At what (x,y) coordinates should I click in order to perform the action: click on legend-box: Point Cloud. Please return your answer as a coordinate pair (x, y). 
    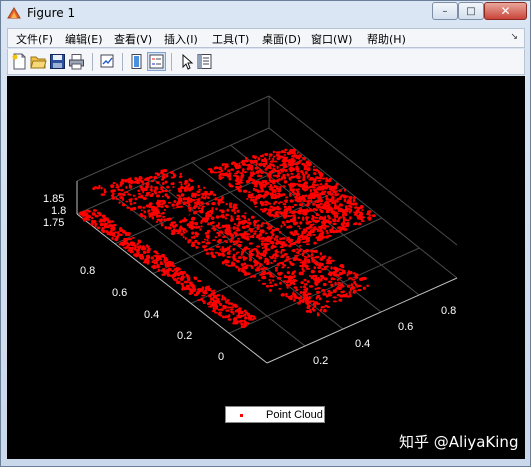
    Looking at the image, I should click on (275, 414).